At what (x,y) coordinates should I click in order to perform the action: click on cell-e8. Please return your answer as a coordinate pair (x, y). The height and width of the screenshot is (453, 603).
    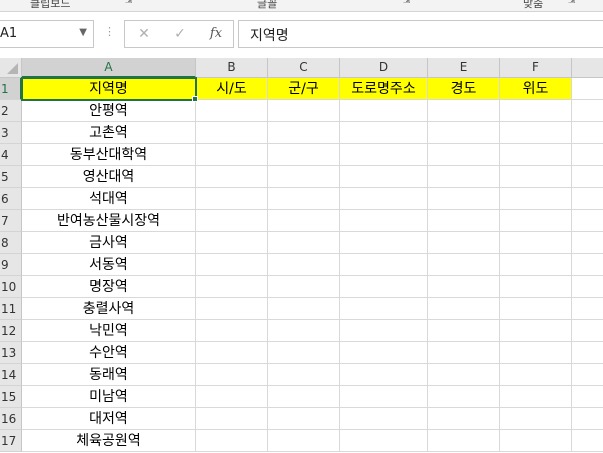
    Looking at the image, I should click on (464, 243).